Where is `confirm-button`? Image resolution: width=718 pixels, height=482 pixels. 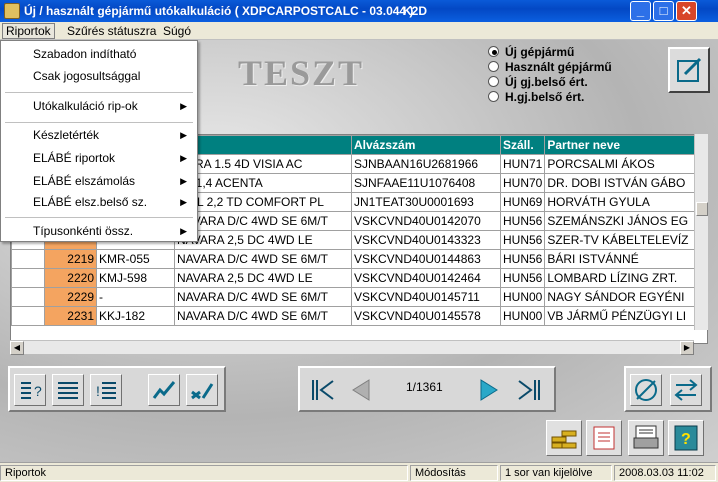
confirm-button is located at coordinates (164, 390).